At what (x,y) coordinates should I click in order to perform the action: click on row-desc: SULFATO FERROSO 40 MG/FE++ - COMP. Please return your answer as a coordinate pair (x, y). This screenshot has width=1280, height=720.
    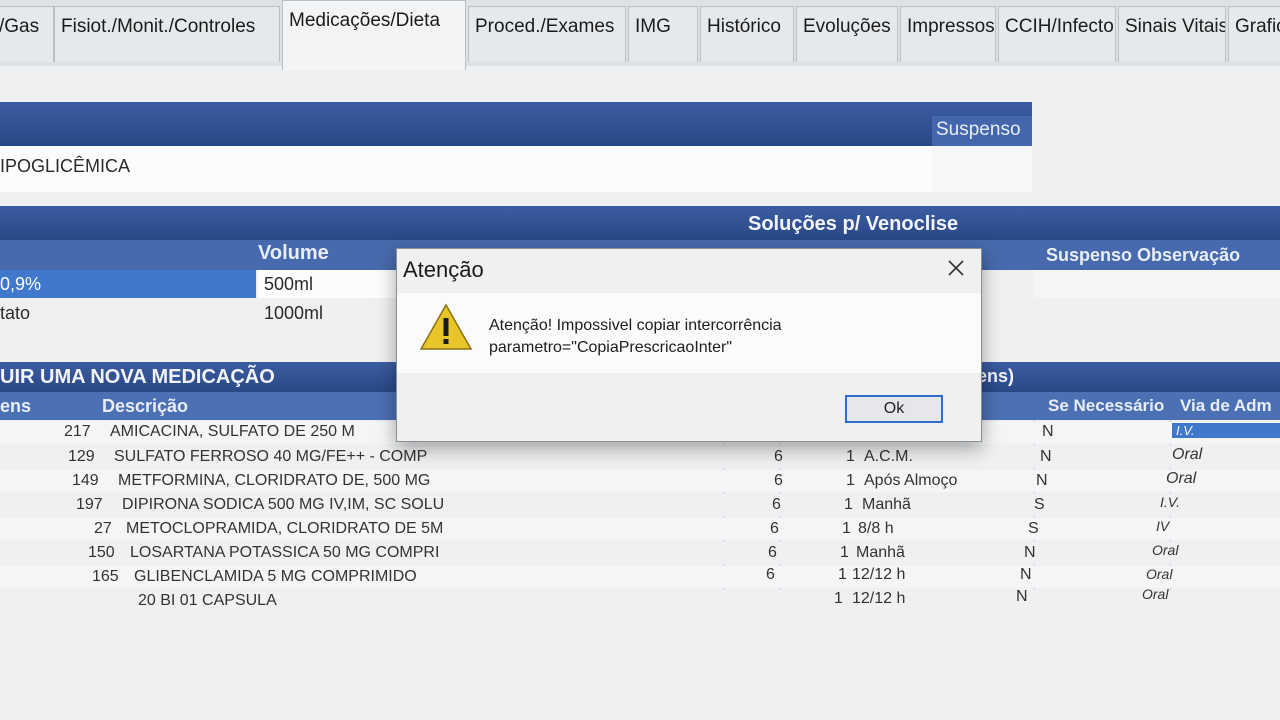
    Looking at the image, I should click on (271, 456).